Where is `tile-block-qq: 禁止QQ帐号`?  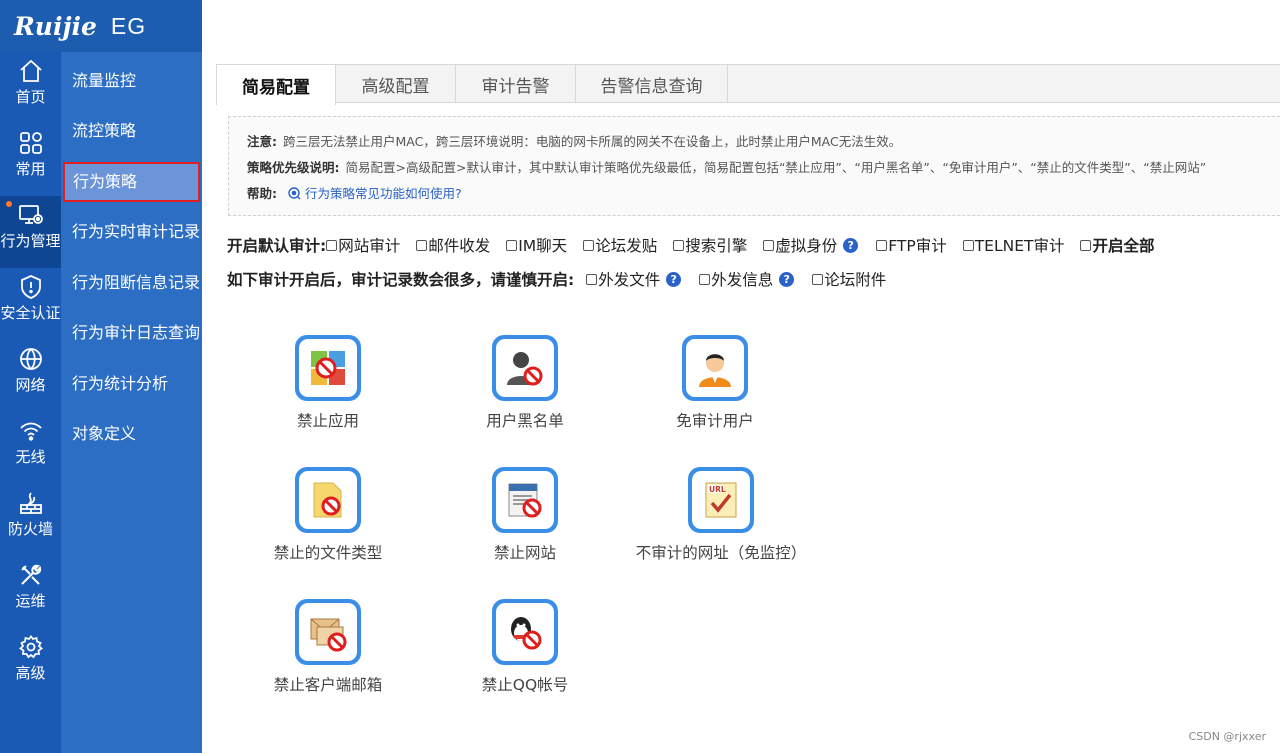
tile-block-qq: 禁止QQ帐号 is located at coordinates (525, 647).